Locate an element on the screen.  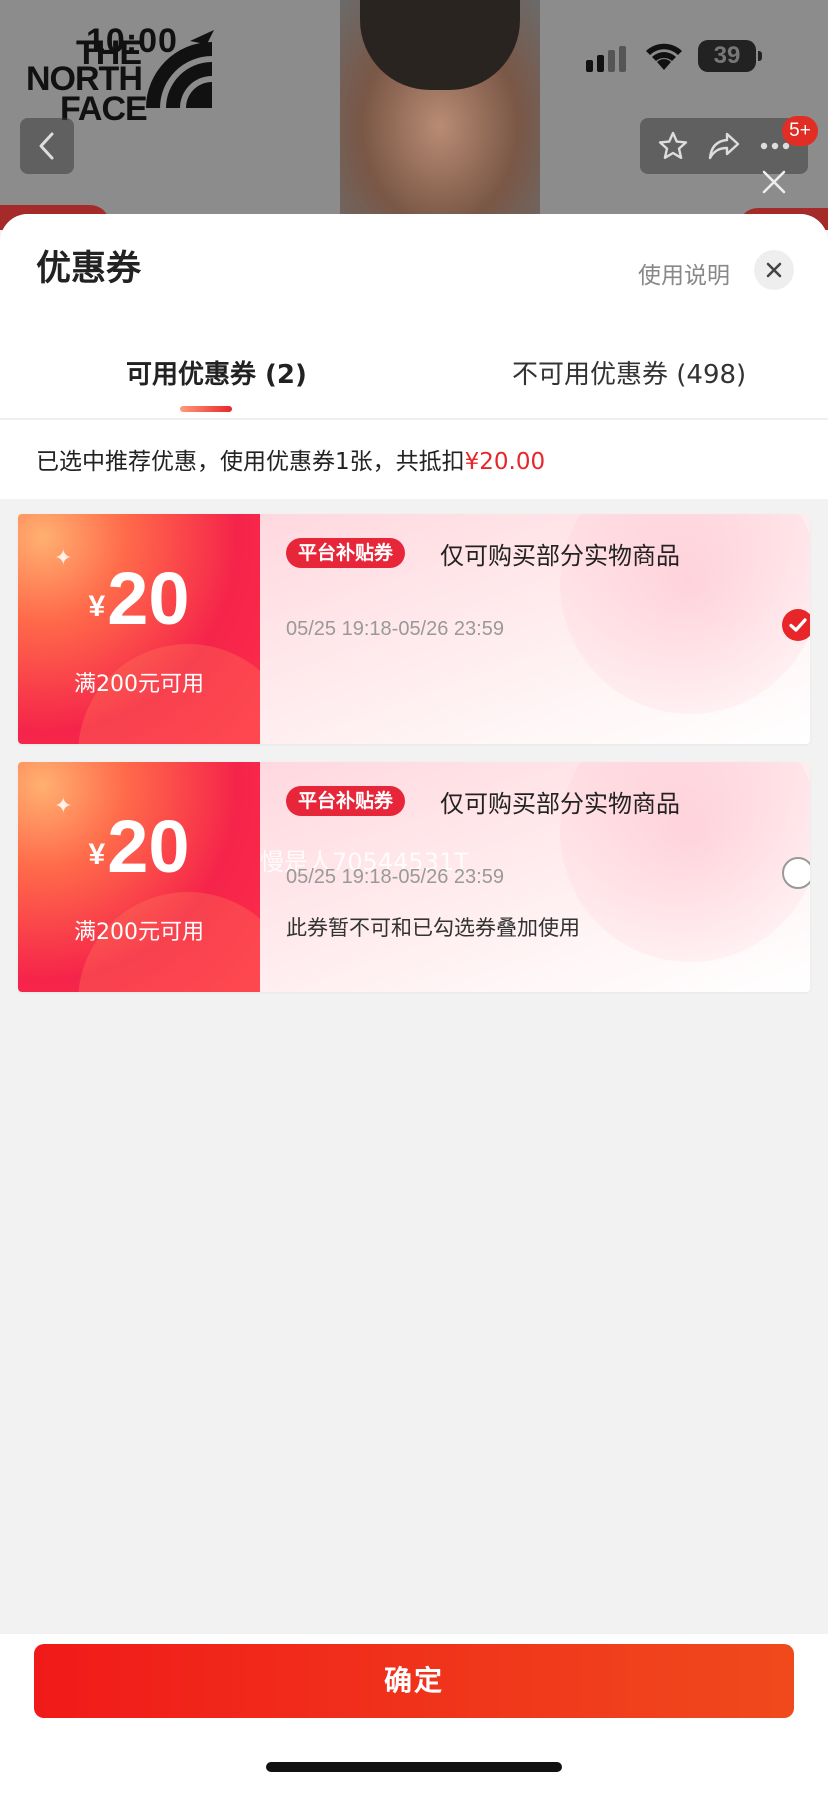
battery-indicator: 39 is located at coordinates (730, 56).